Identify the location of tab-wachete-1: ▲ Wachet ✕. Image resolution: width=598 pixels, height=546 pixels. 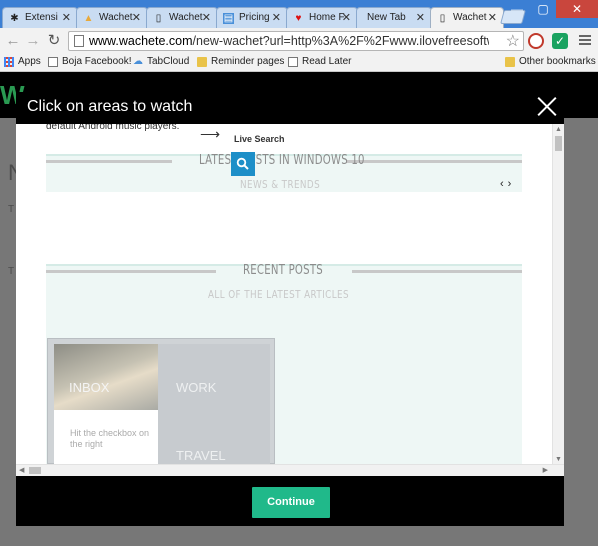
(112, 17).